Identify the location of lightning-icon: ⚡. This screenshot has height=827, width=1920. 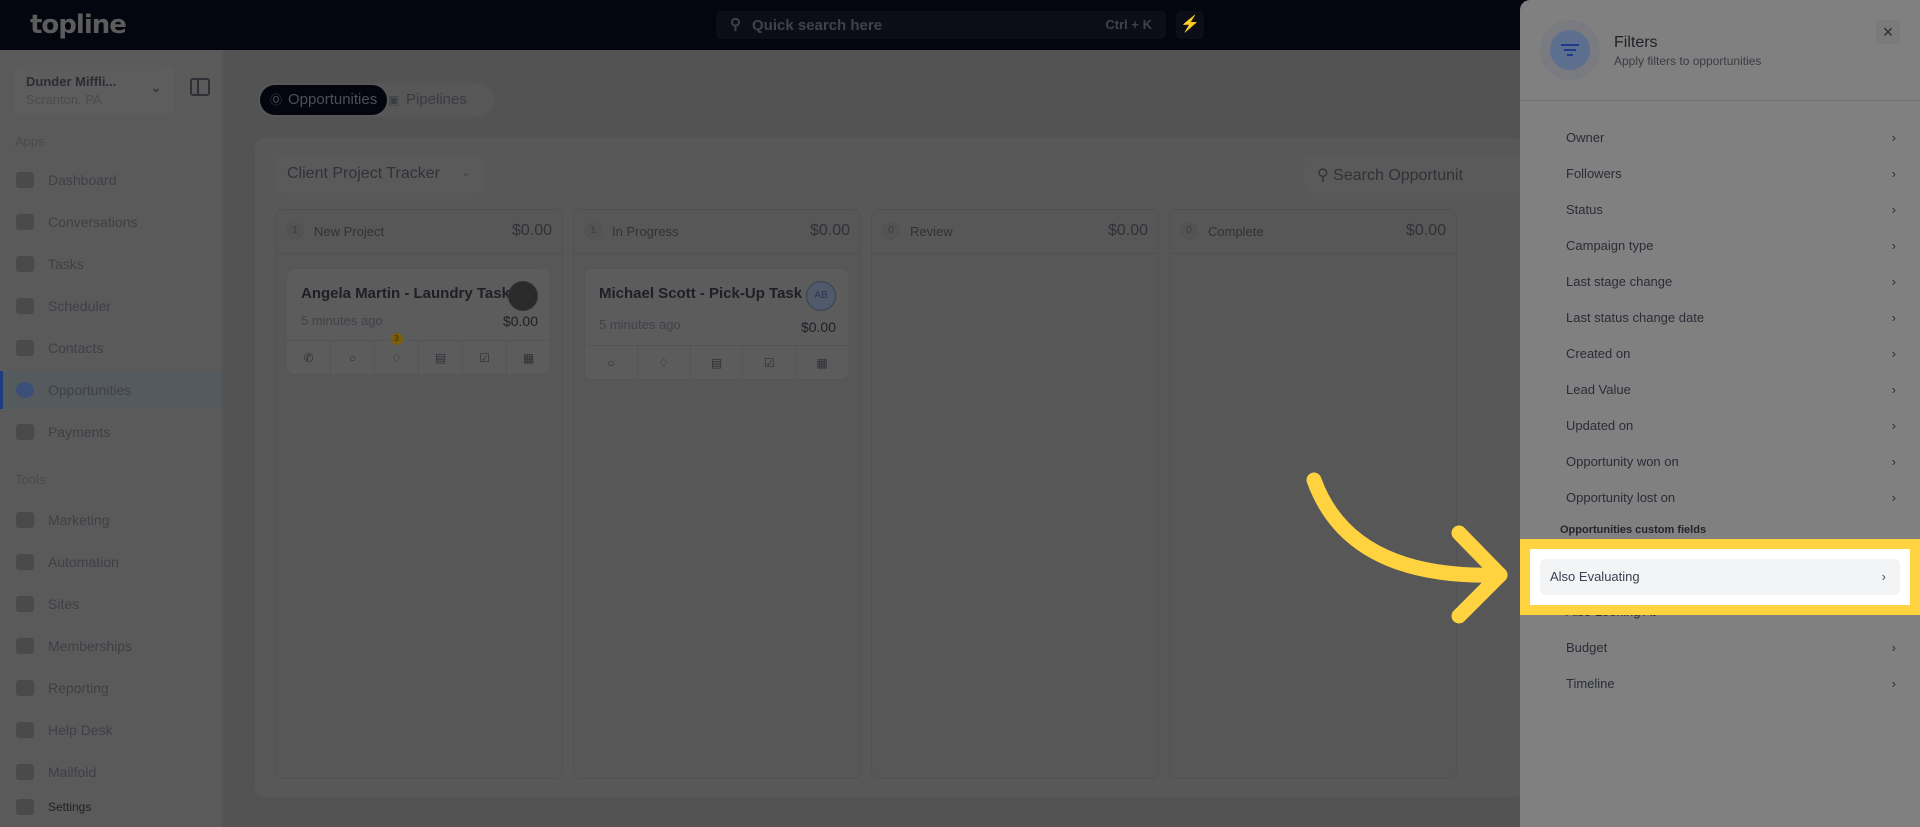
(1190, 25).